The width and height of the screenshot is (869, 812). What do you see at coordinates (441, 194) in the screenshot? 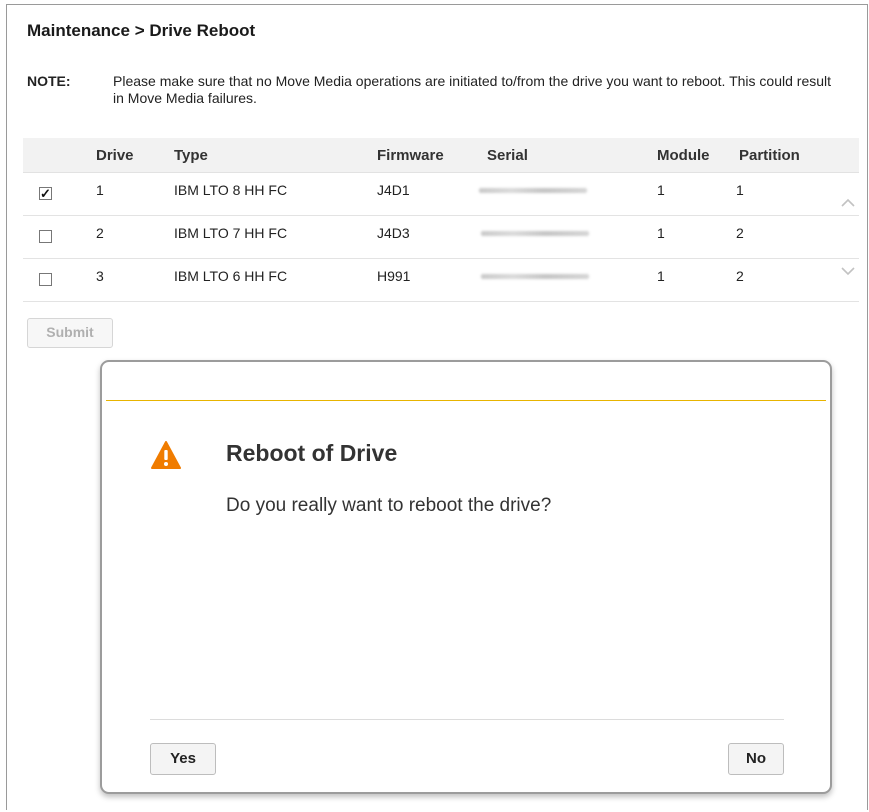
I see `table-row: ✓ 1 IBM LTO 8 HH FC J4D1 1 1` at bounding box center [441, 194].